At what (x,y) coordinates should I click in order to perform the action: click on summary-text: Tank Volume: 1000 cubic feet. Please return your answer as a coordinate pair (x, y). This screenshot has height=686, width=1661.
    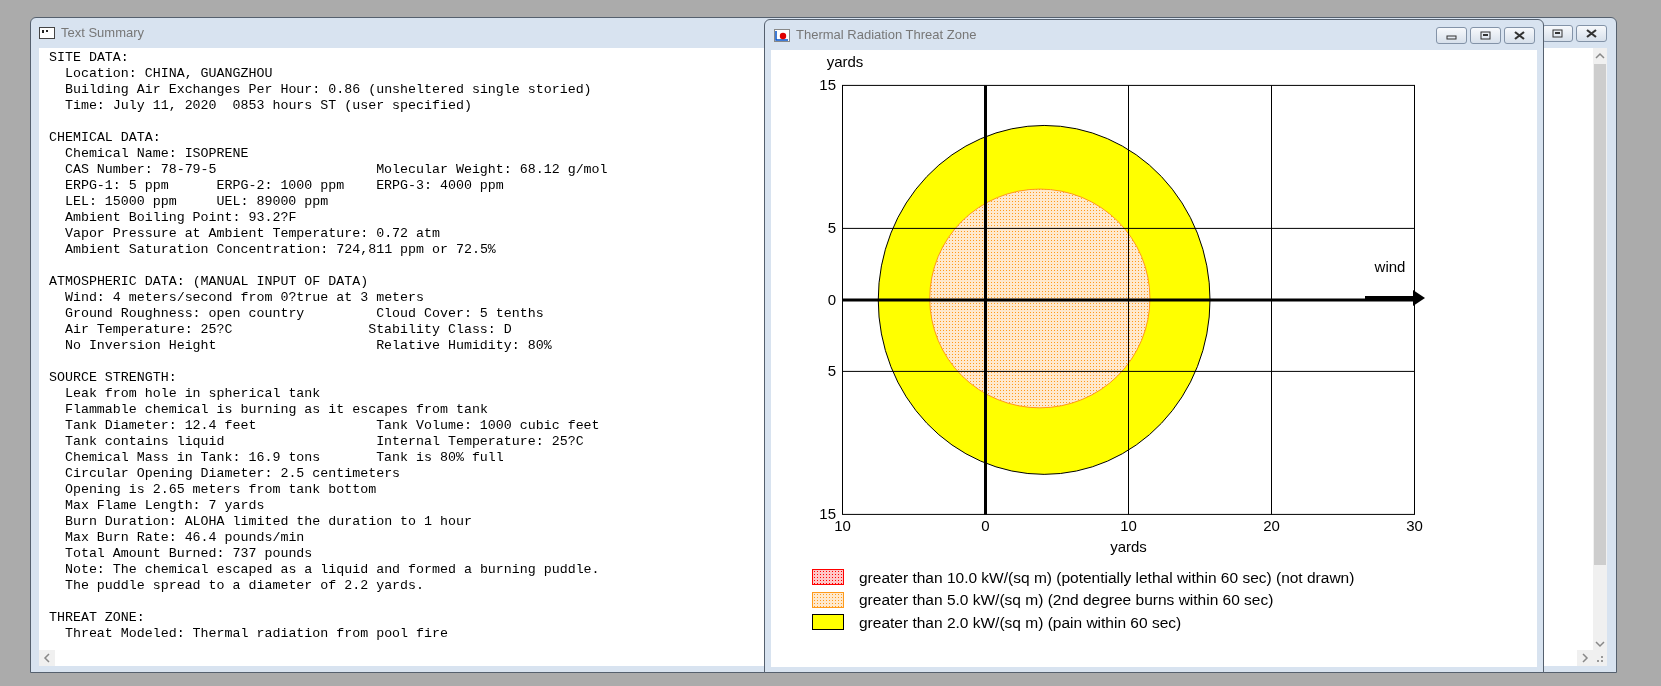
    Looking at the image, I should click on (488, 425).